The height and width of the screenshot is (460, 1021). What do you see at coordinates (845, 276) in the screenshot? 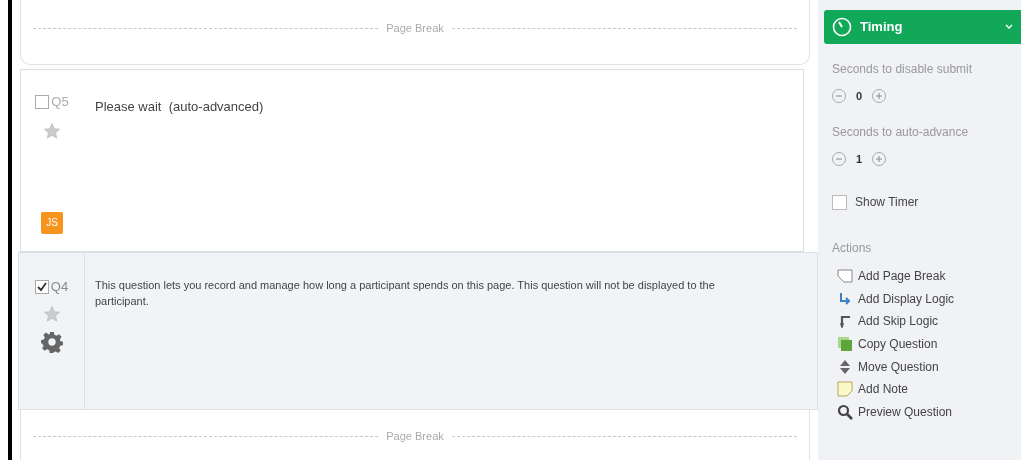
I see `page-corner-icon` at bounding box center [845, 276].